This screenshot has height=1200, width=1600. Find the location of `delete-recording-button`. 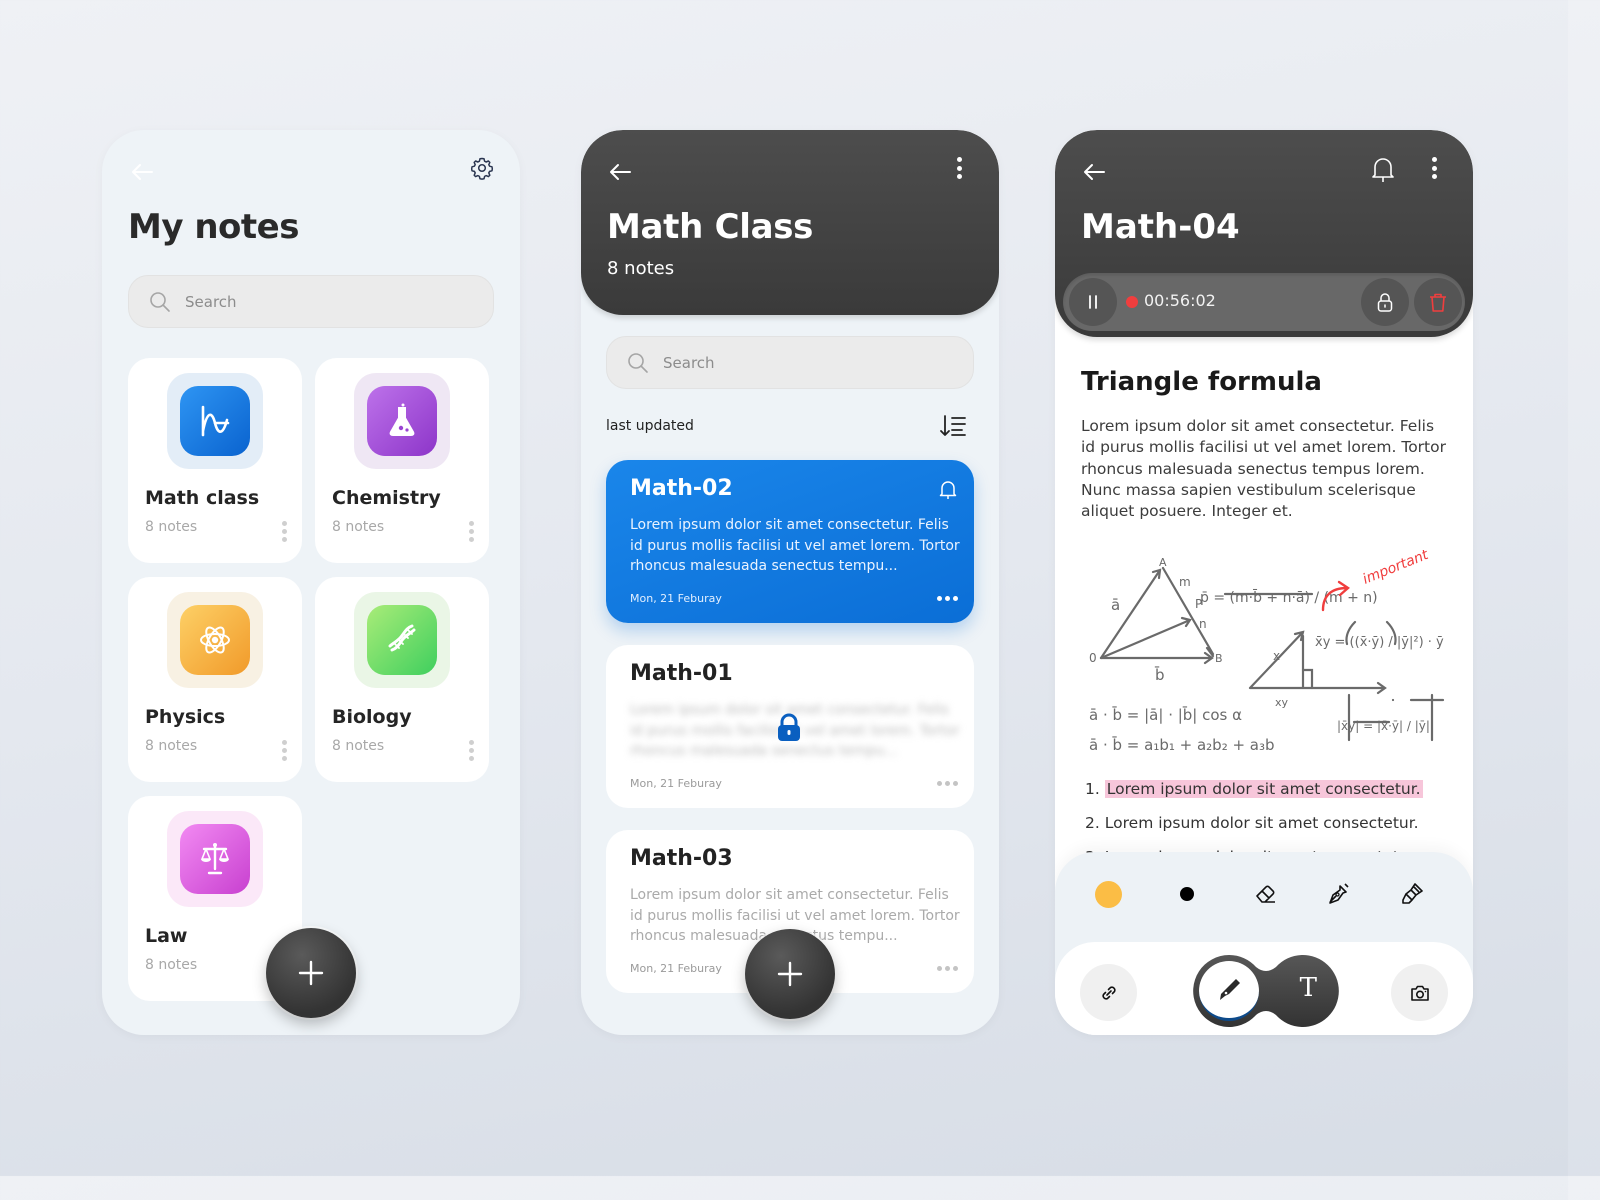

delete-recording-button is located at coordinates (1438, 302).